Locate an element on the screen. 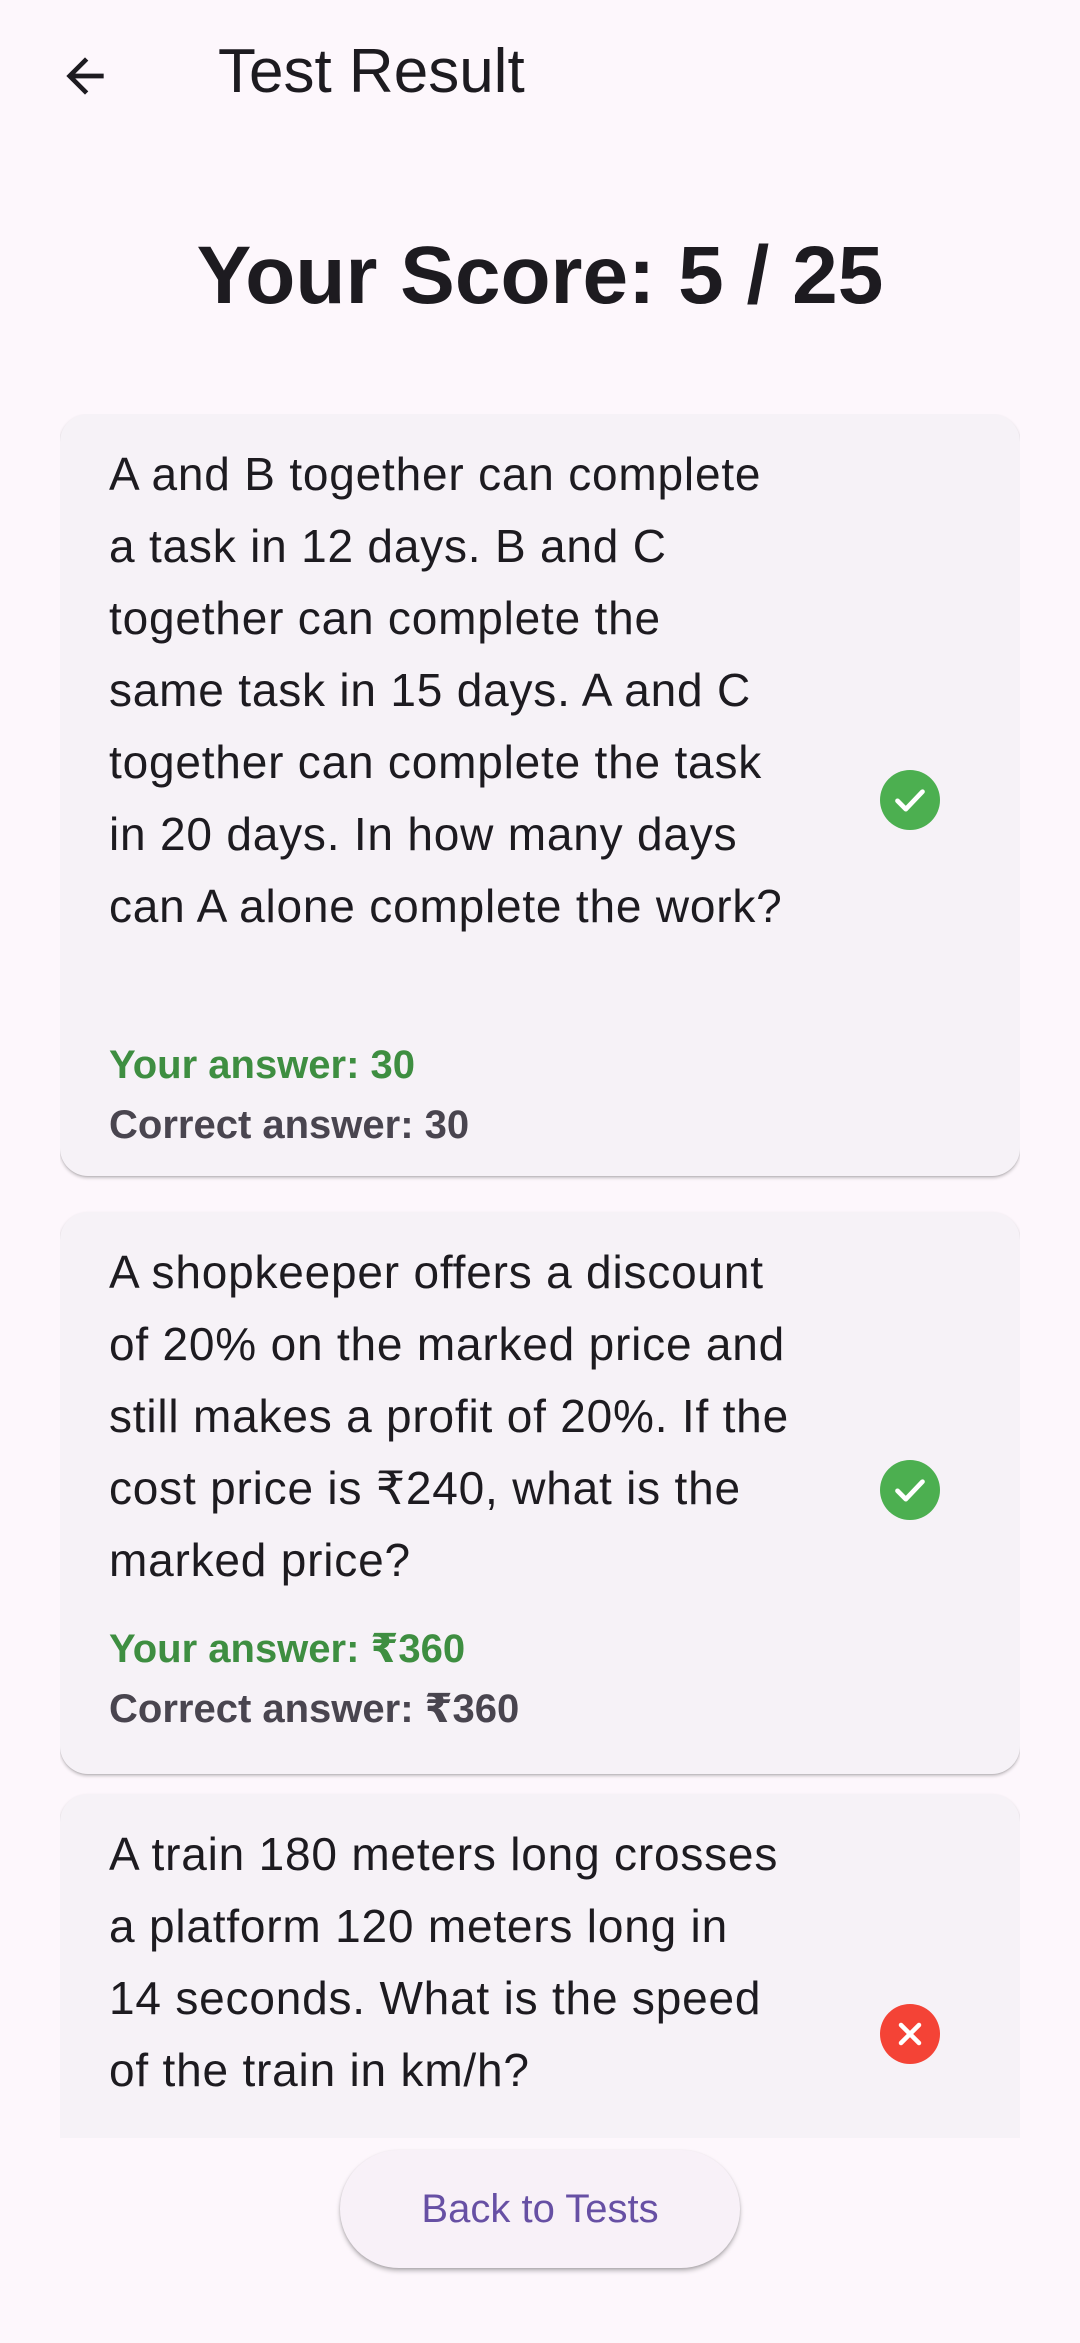 The height and width of the screenshot is (2343, 1080). arrow-left-icon is located at coordinates (85, 76).